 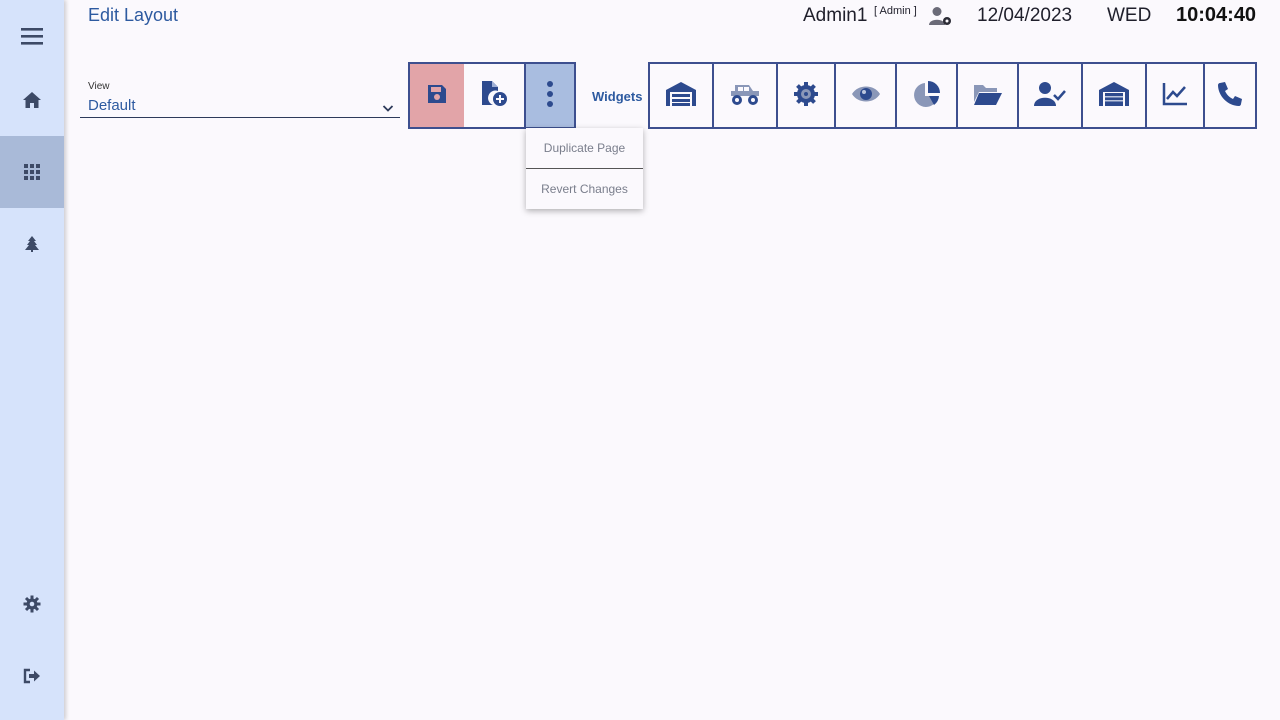 What do you see at coordinates (584, 148) in the screenshot?
I see `menu-item-duplicate-page: Duplicate Page` at bounding box center [584, 148].